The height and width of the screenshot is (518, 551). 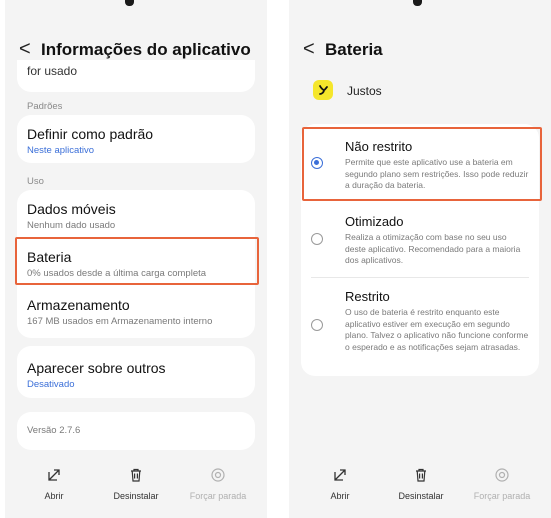 I want to click on section-defaults-label: Padrões, so click(x=45, y=106).